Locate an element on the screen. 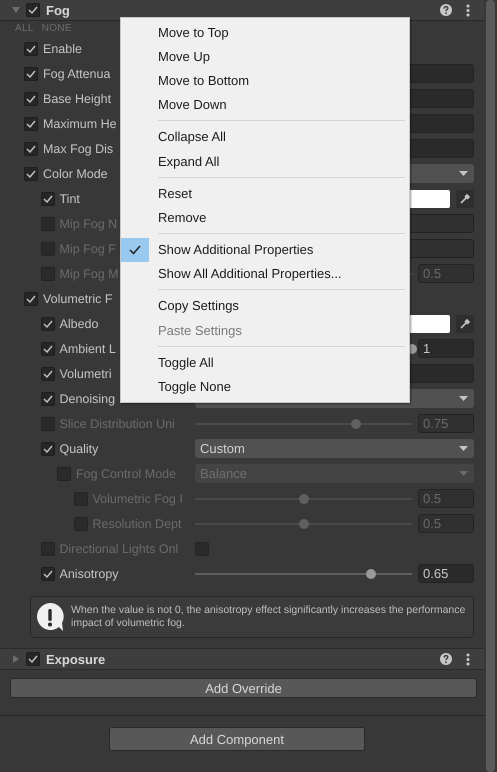  property-label: Max Fog Dis is located at coordinates (78, 149).